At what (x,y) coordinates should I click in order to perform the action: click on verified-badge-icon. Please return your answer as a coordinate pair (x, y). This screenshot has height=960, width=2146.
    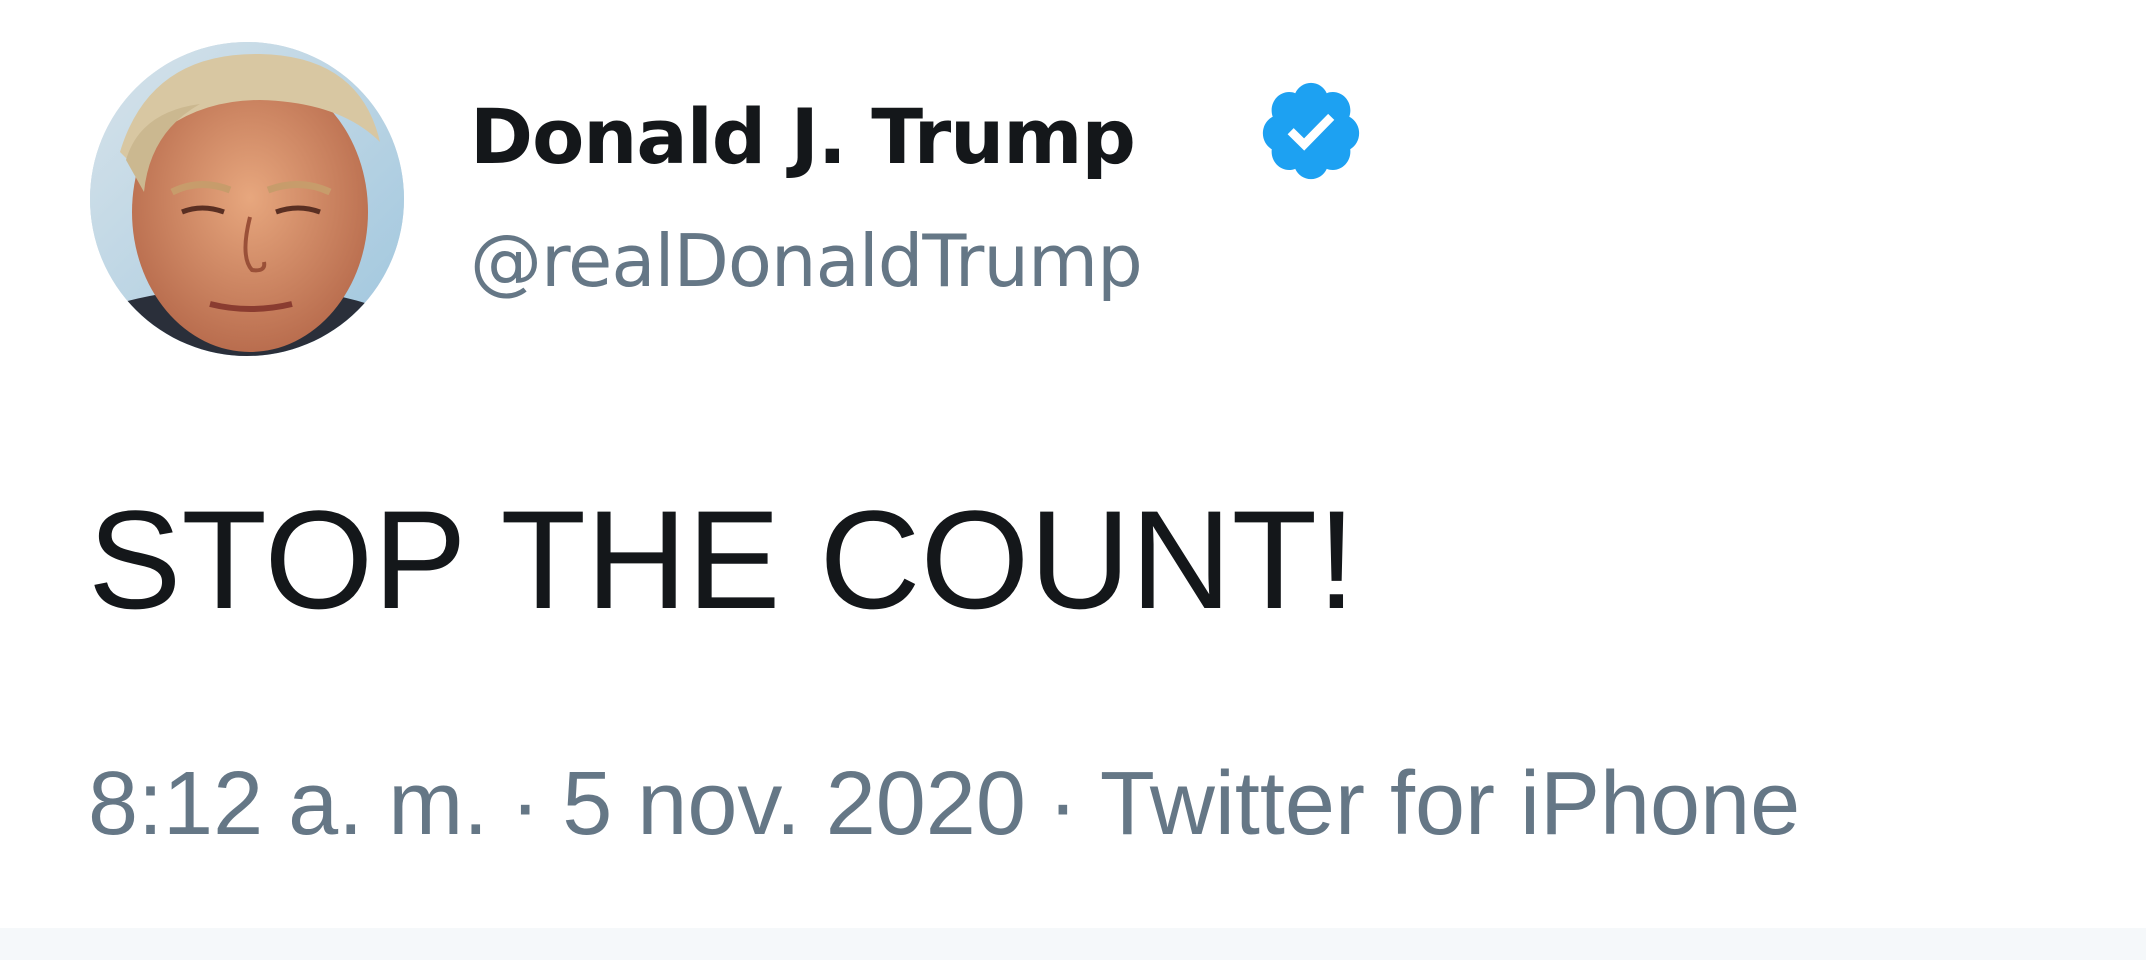
    Looking at the image, I should click on (1311, 131).